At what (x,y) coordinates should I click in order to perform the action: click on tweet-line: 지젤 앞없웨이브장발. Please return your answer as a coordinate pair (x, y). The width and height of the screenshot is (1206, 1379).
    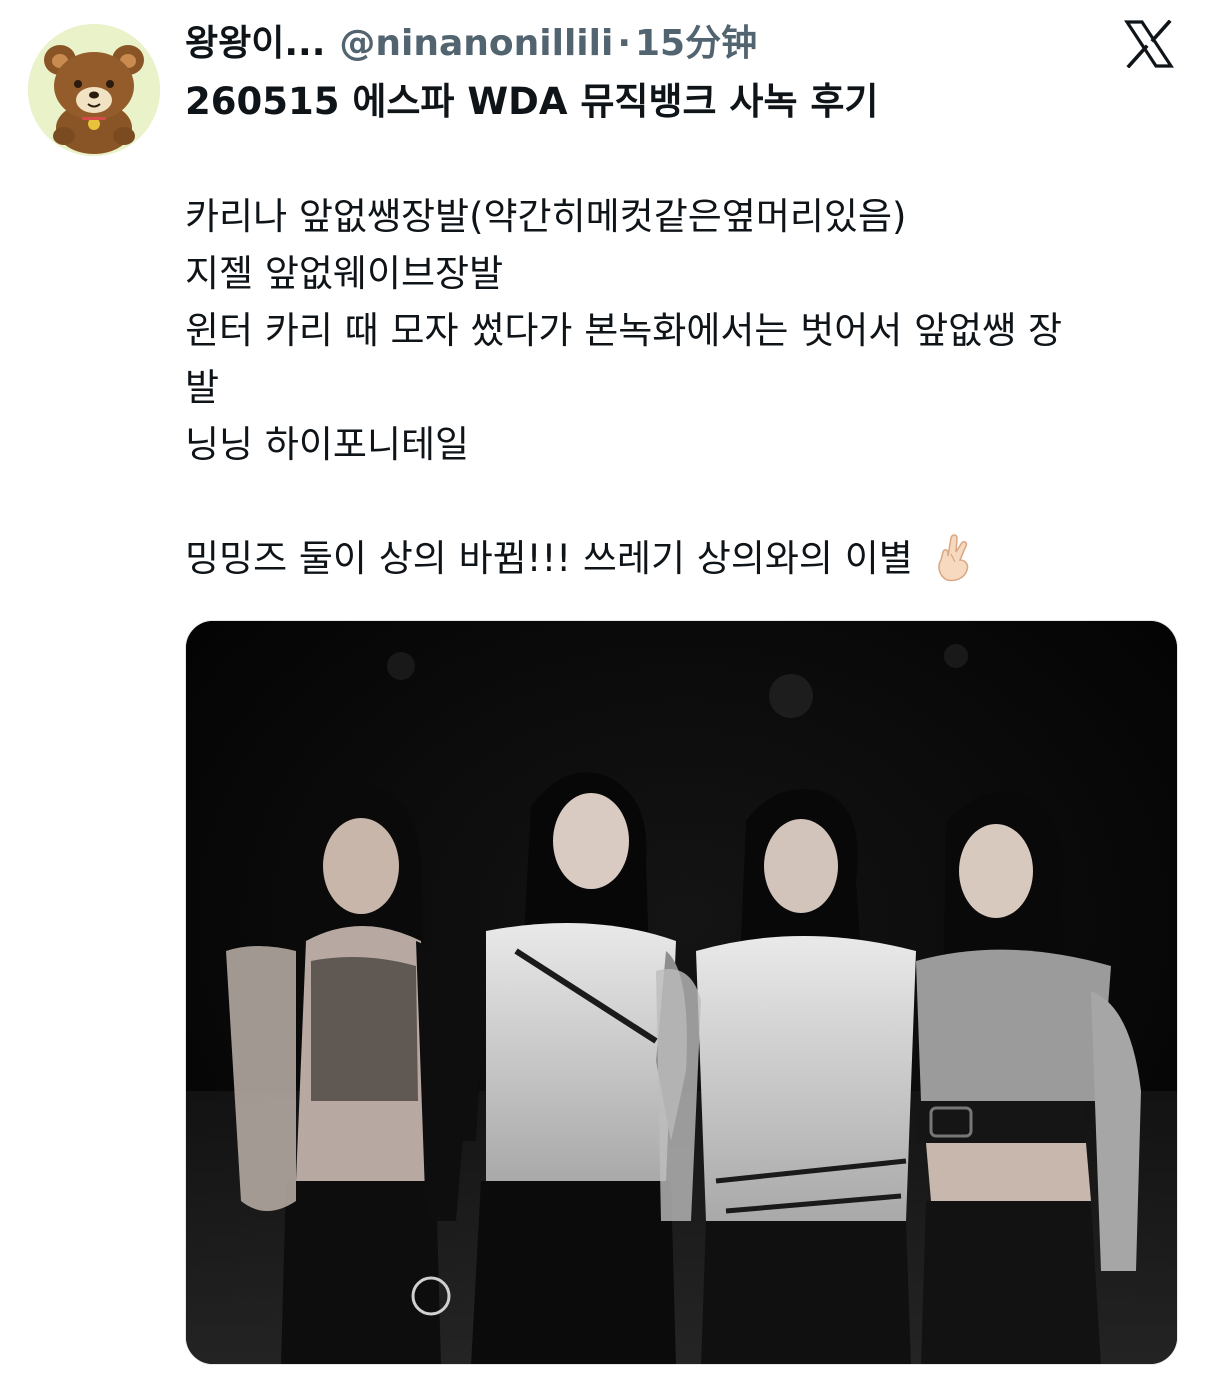
    Looking at the image, I should click on (344, 273).